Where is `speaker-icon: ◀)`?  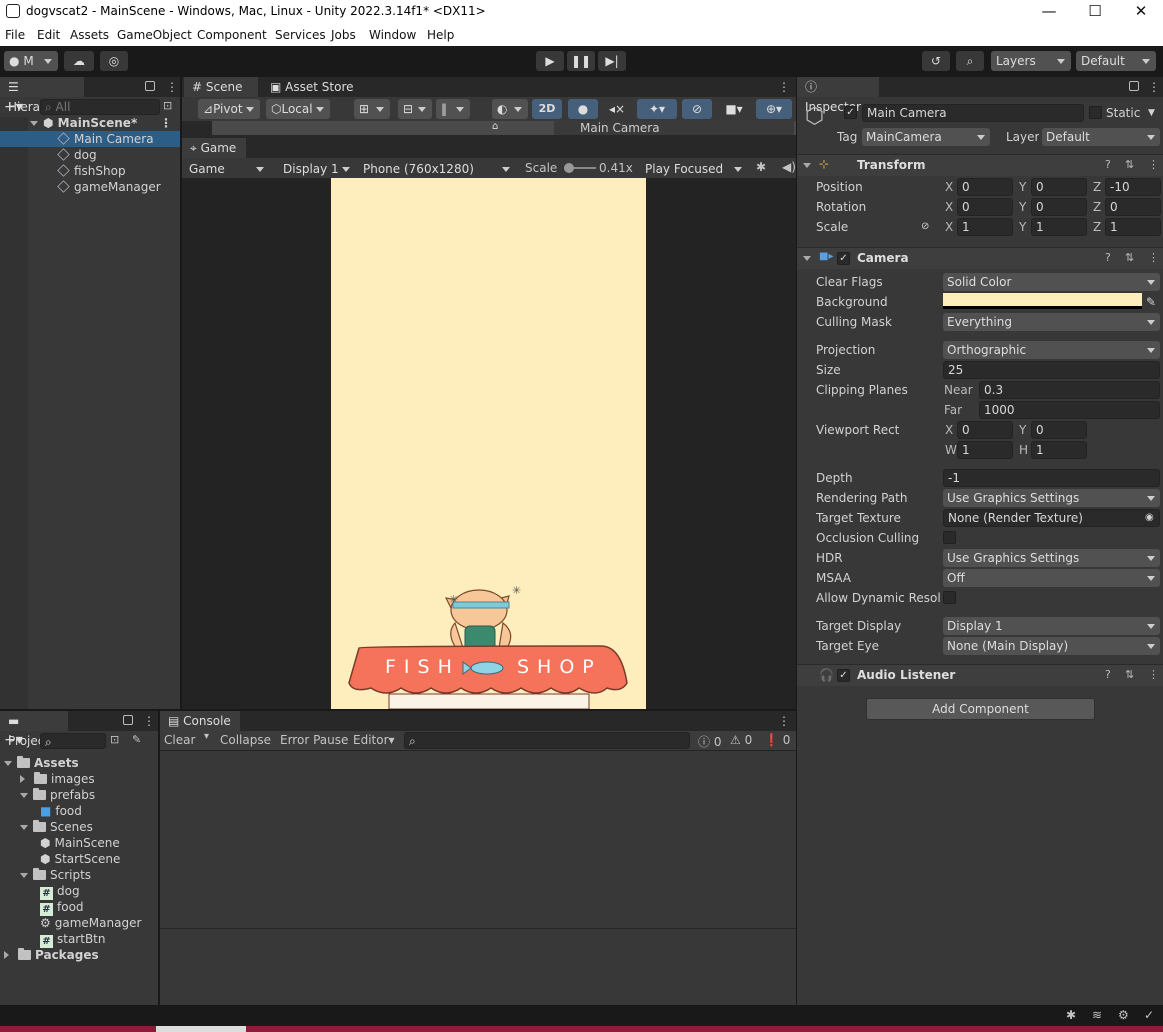 speaker-icon: ◀) is located at coordinates (789, 167).